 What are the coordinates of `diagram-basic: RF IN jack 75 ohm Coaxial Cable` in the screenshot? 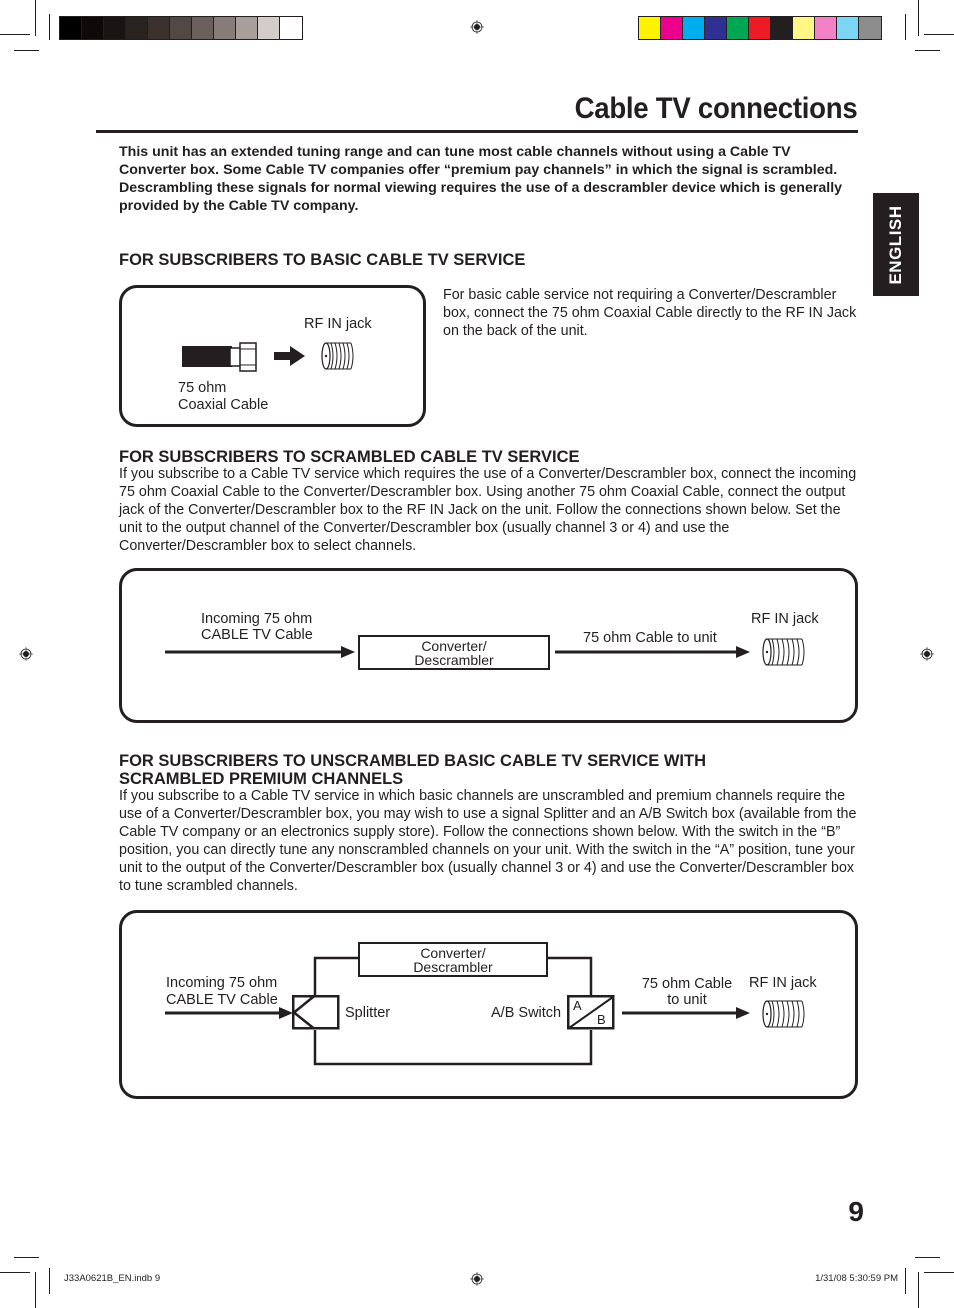 It's located at (272, 356).